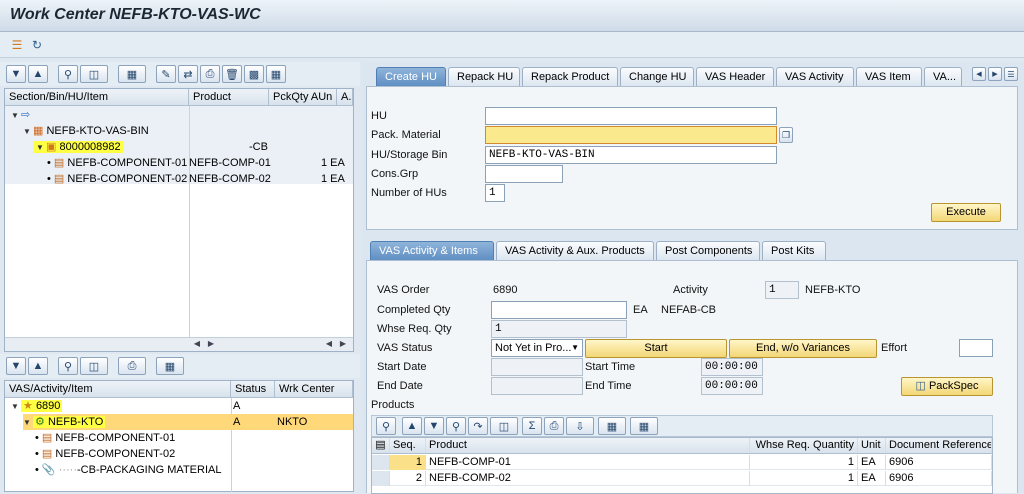  I want to click on table-row: 1 NEFB-COMP-01 1 EA 6906, so click(682, 462).